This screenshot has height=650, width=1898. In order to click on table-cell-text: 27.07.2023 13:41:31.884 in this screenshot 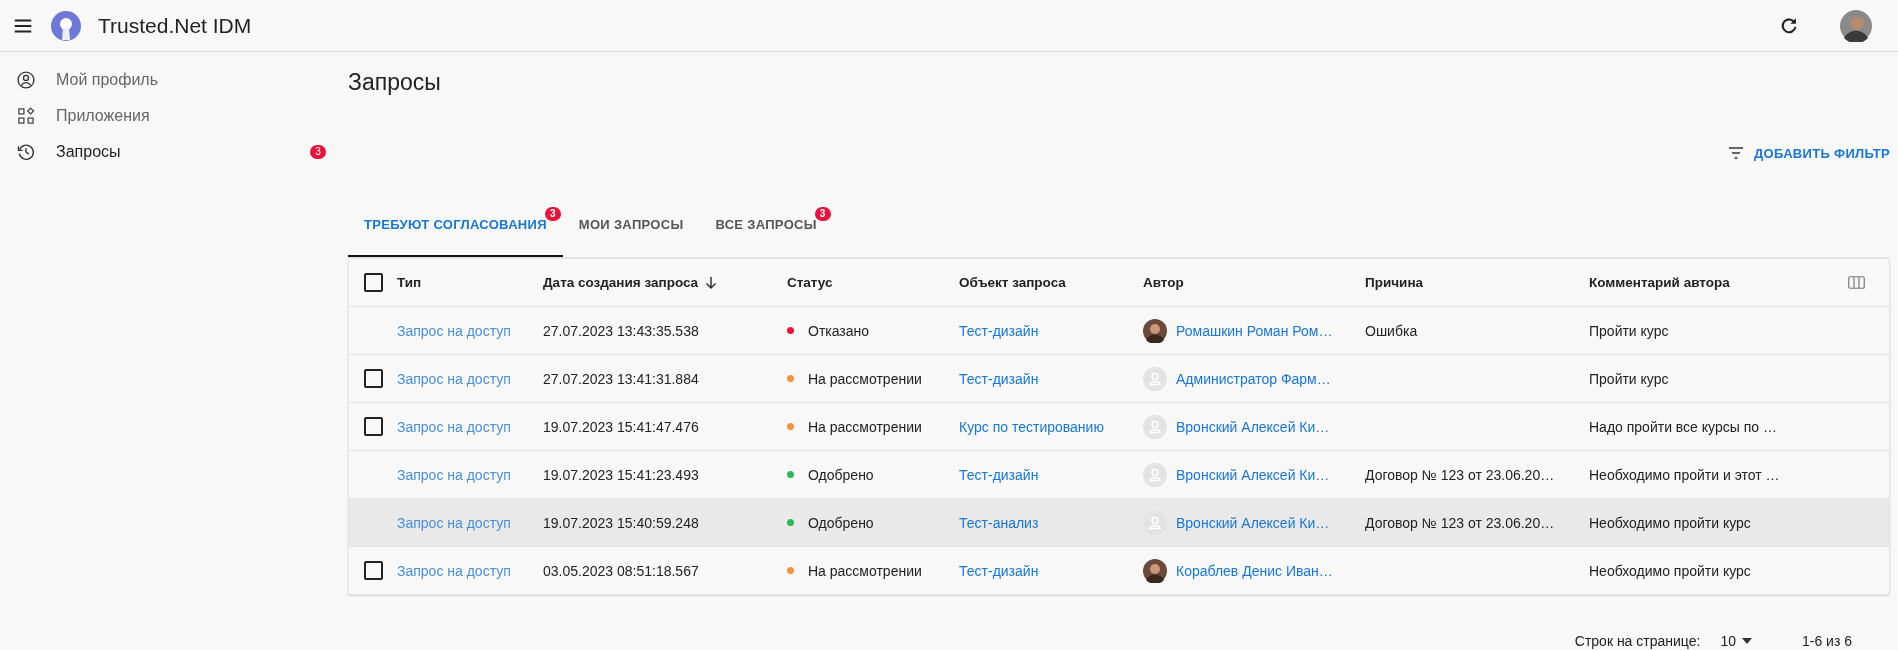, I will do `click(621, 378)`.